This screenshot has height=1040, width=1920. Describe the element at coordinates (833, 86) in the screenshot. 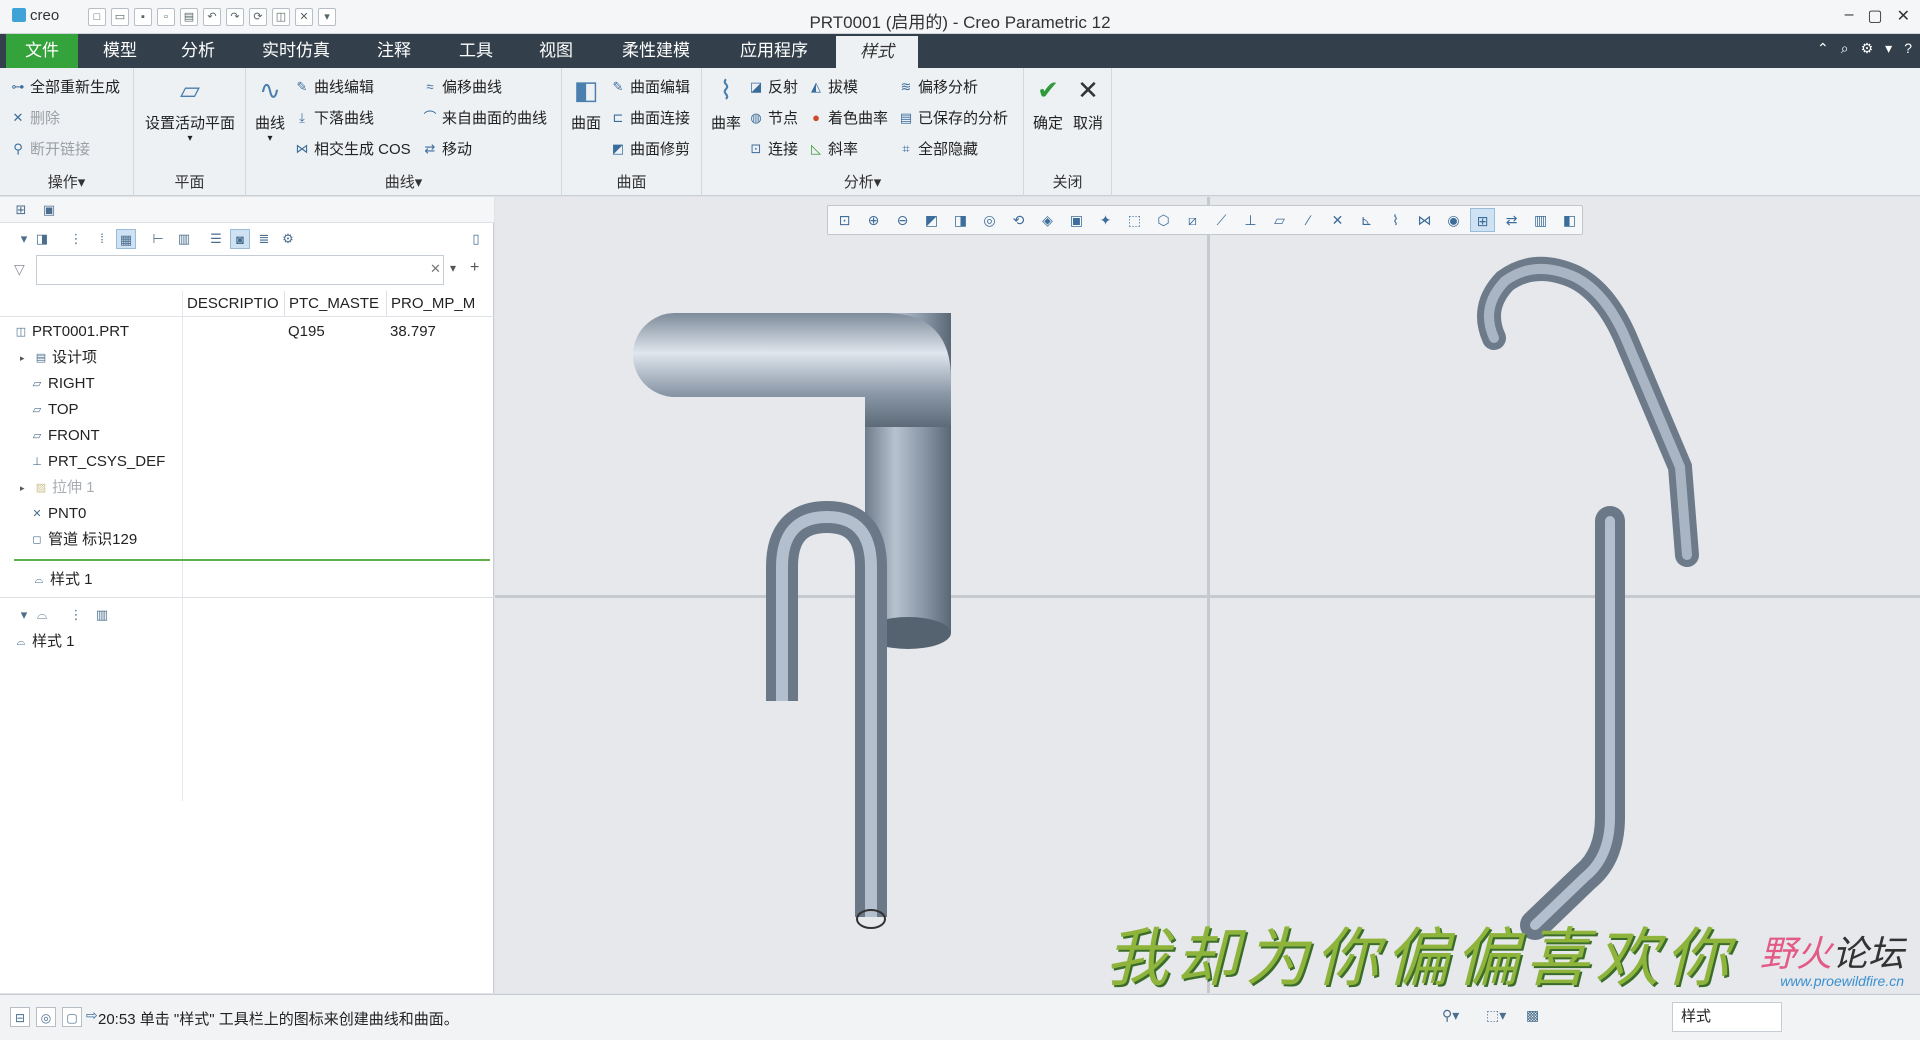

I see `draft-button: ◭ 拔模` at that location.